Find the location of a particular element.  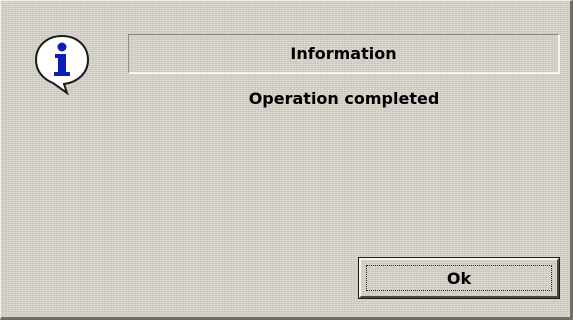

dialog-message: Operation completed is located at coordinates (344, 98).